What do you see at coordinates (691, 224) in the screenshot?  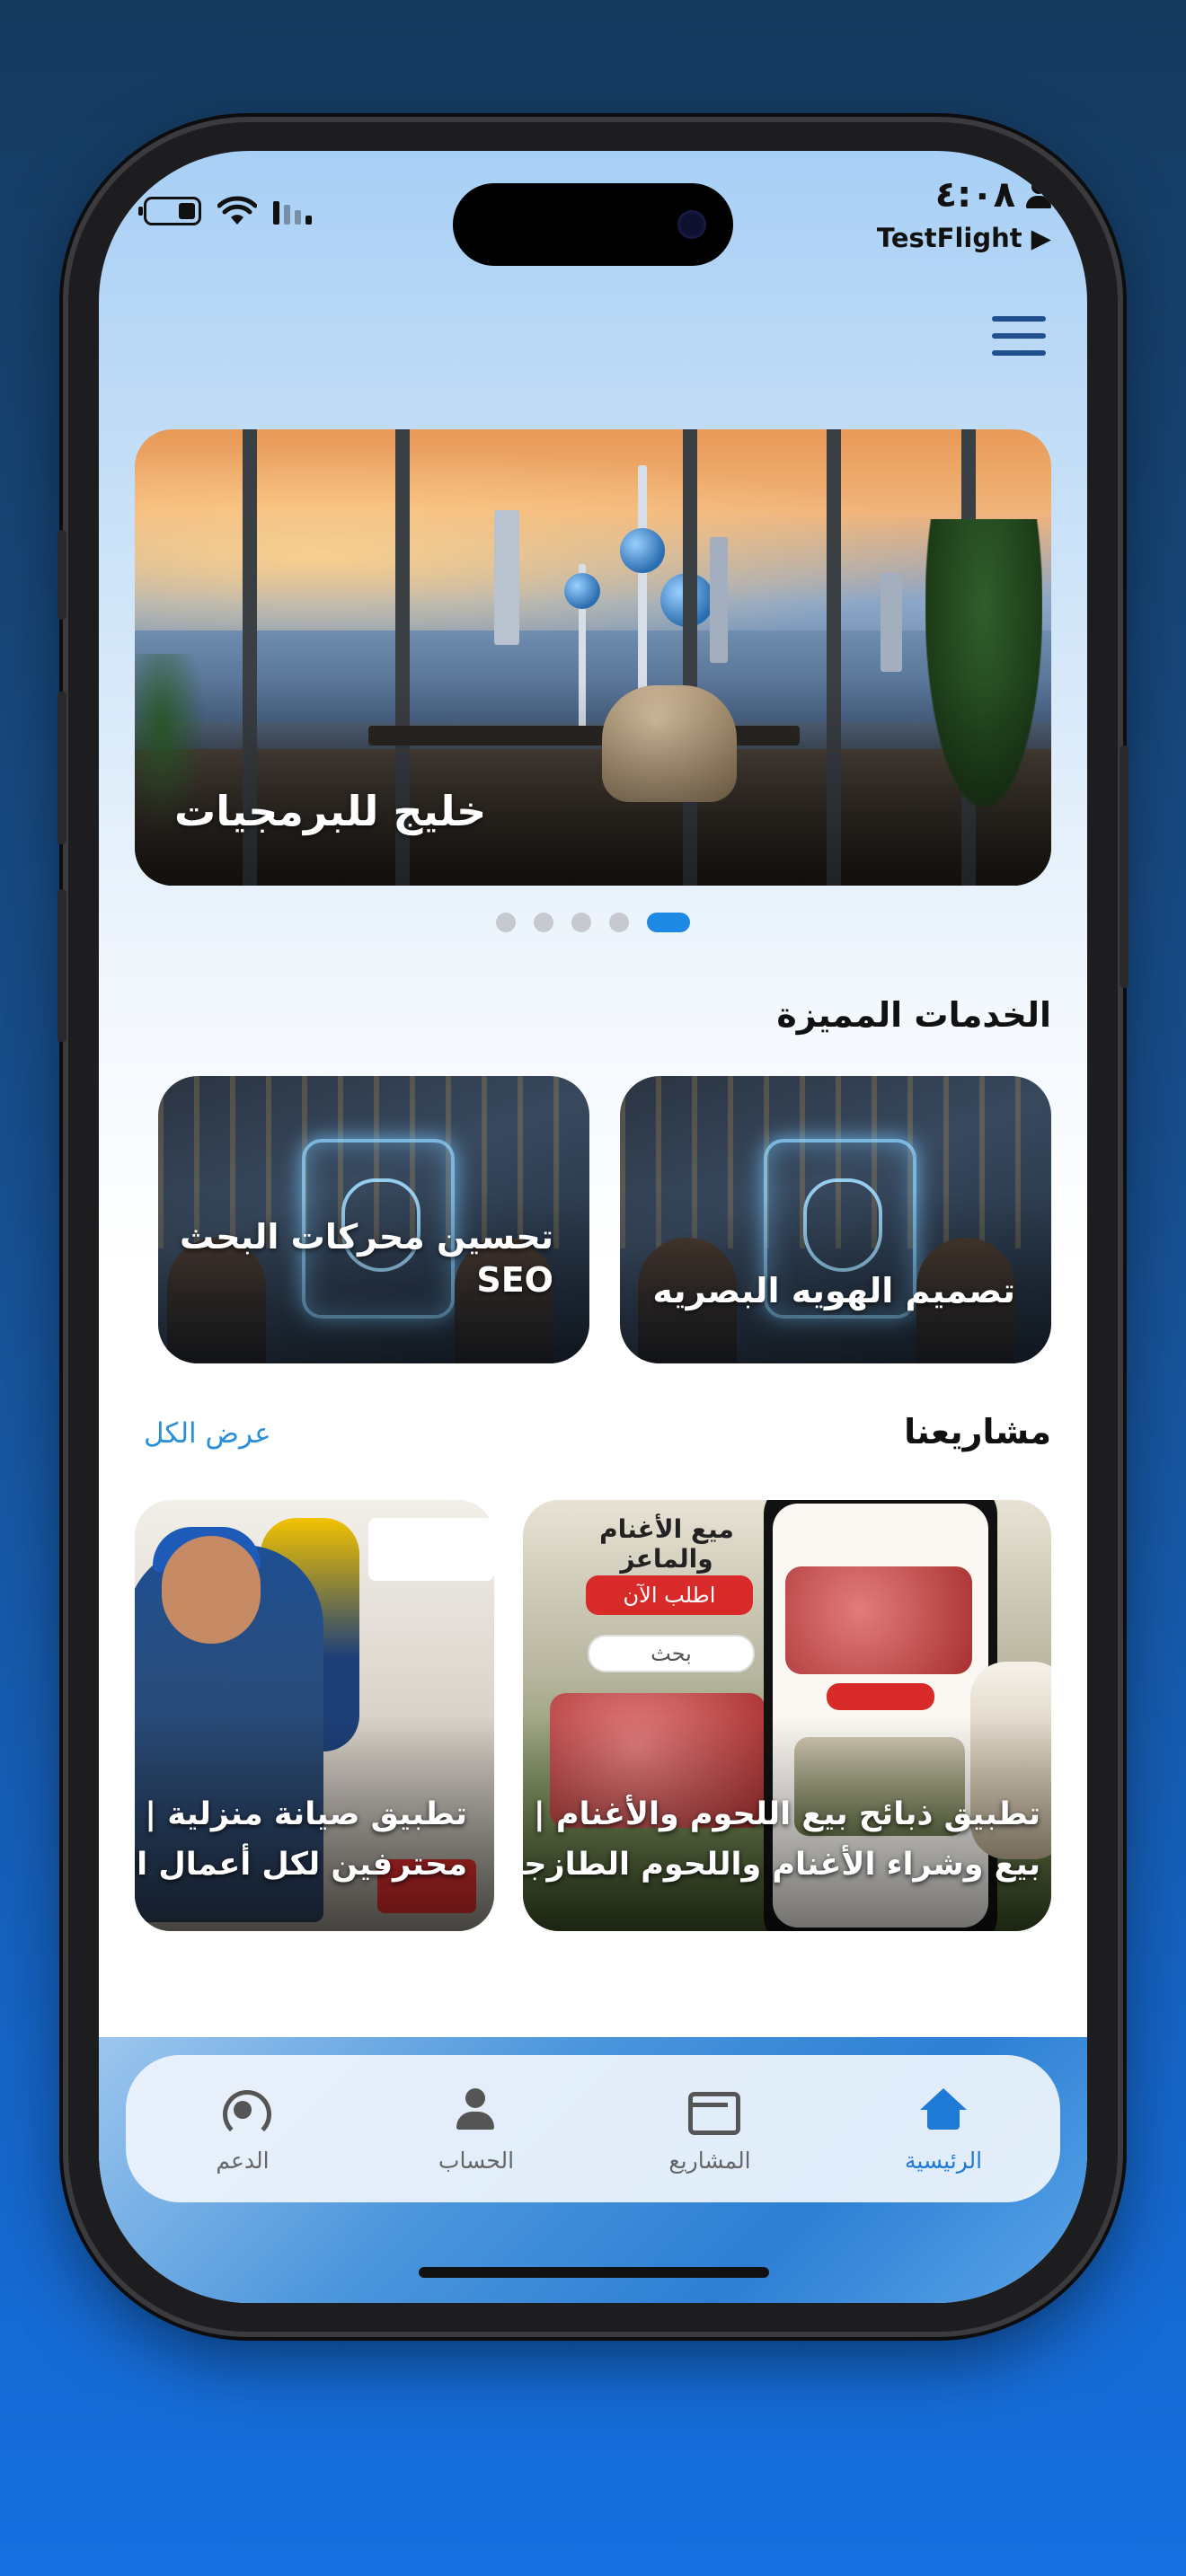 I see `front-camera` at bounding box center [691, 224].